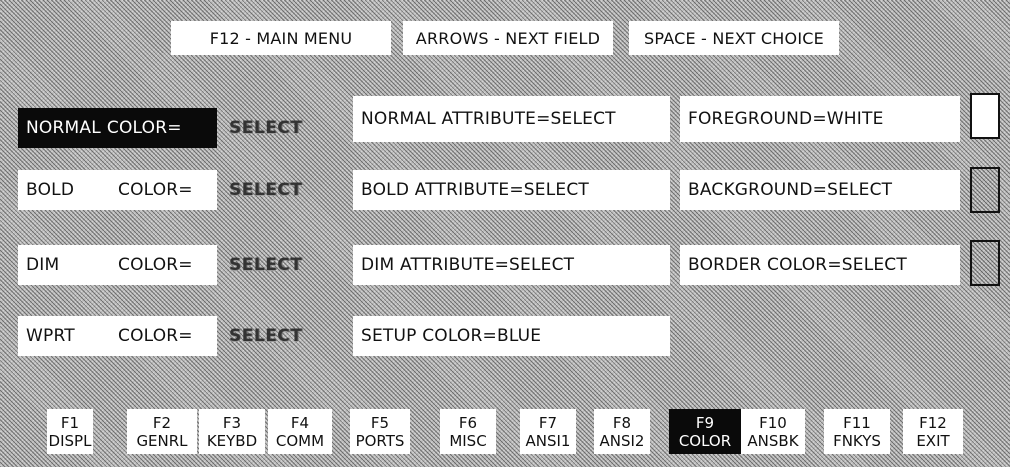  Describe the element at coordinates (380, 422) in the screenshot. I see `f5-key-name: F5` at that location.